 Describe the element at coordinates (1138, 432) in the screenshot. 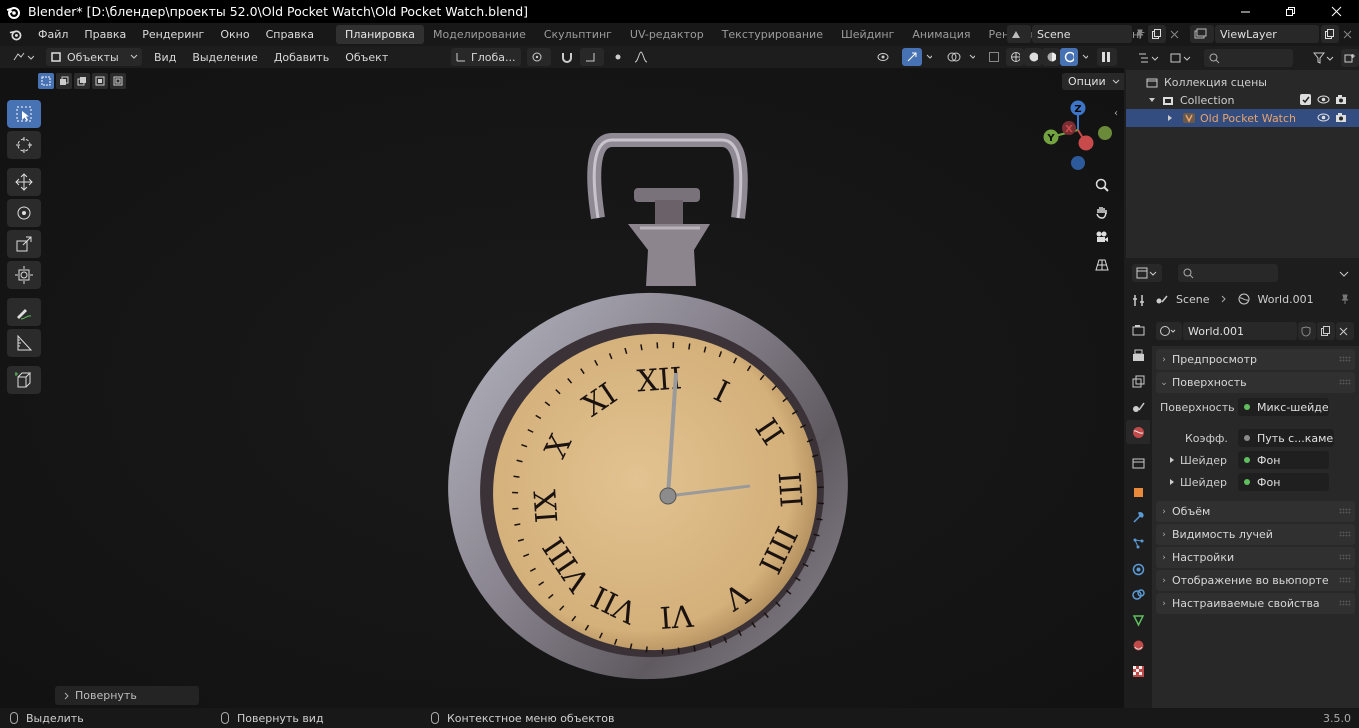

I see `world-tab-icon` at that location.